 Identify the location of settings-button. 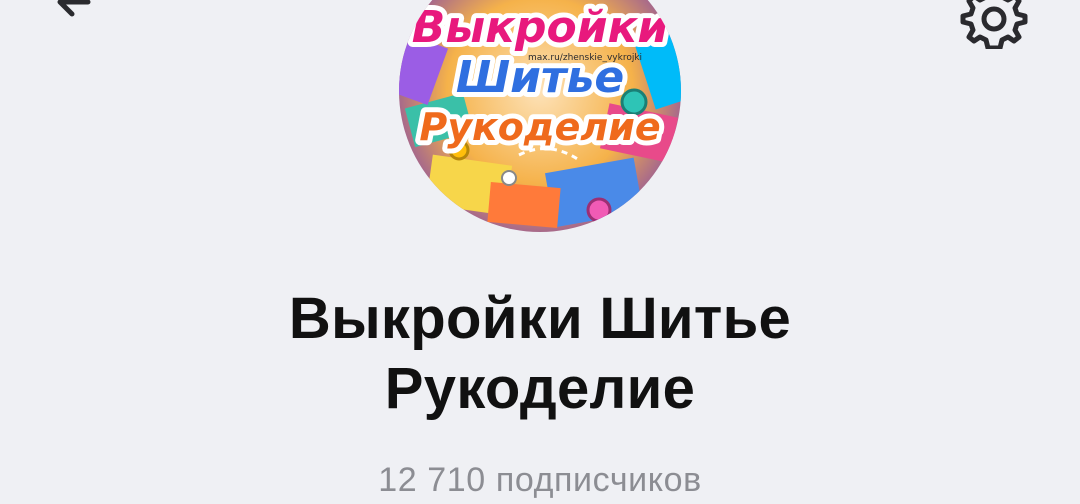
(994, 27).